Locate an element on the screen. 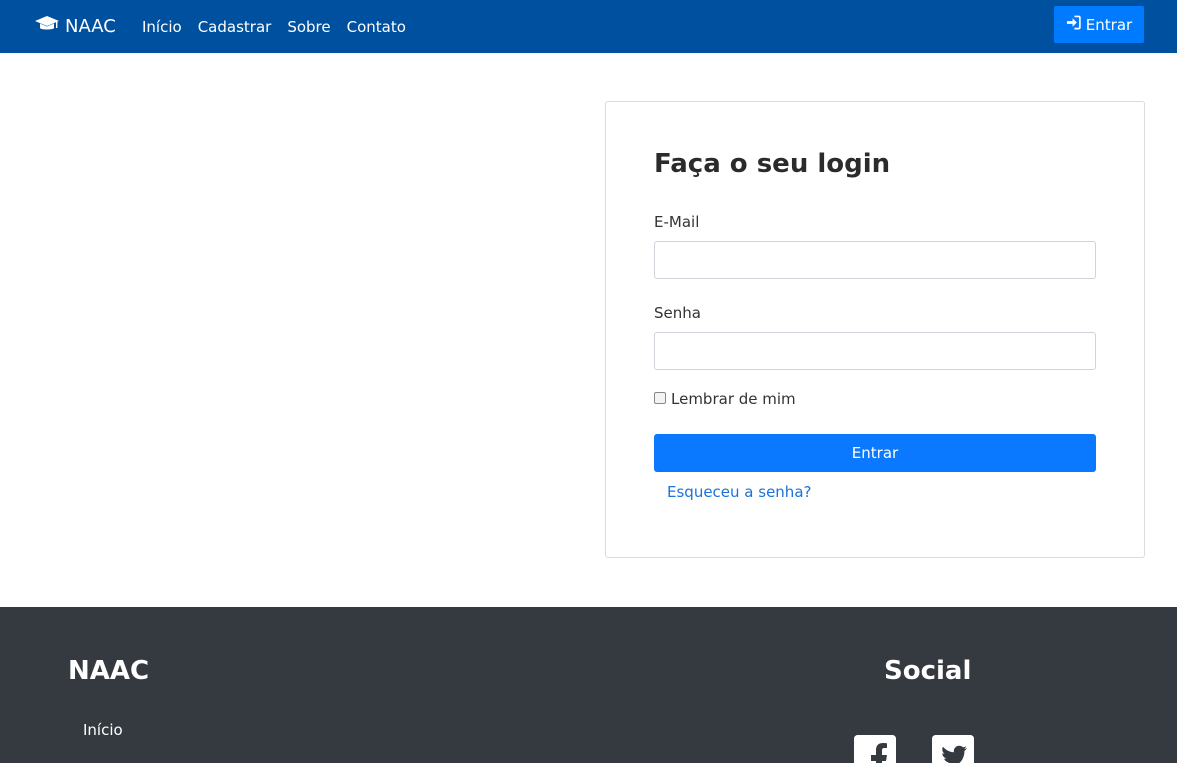 Image resolution: width=1177 pixels, height=763 pixels. forgot-password-link: Esqueceu a senha? is located at coordinates (739, 492).